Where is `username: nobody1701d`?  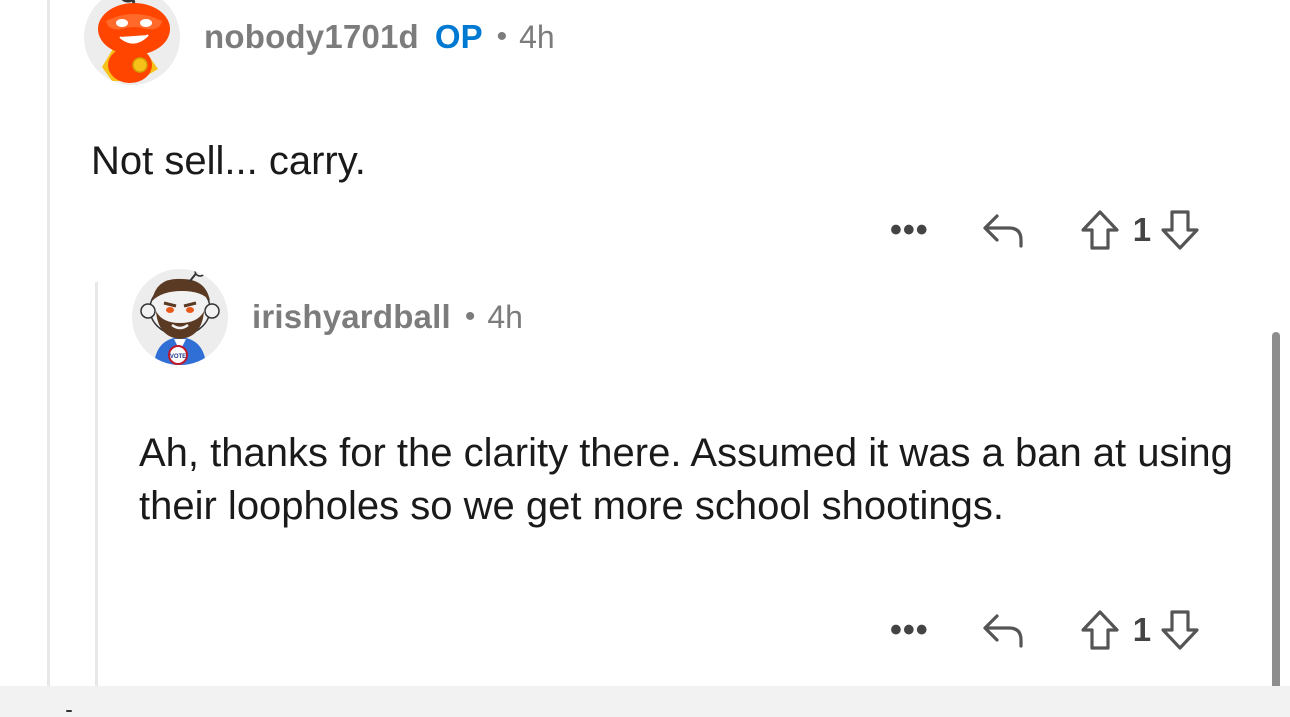
username: nobody1701d is located at coordinates (311, 37).